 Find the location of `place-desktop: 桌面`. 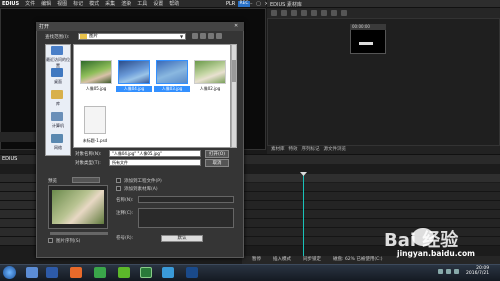

place-desktop: 桌面 is located at coordinates (58, 82).